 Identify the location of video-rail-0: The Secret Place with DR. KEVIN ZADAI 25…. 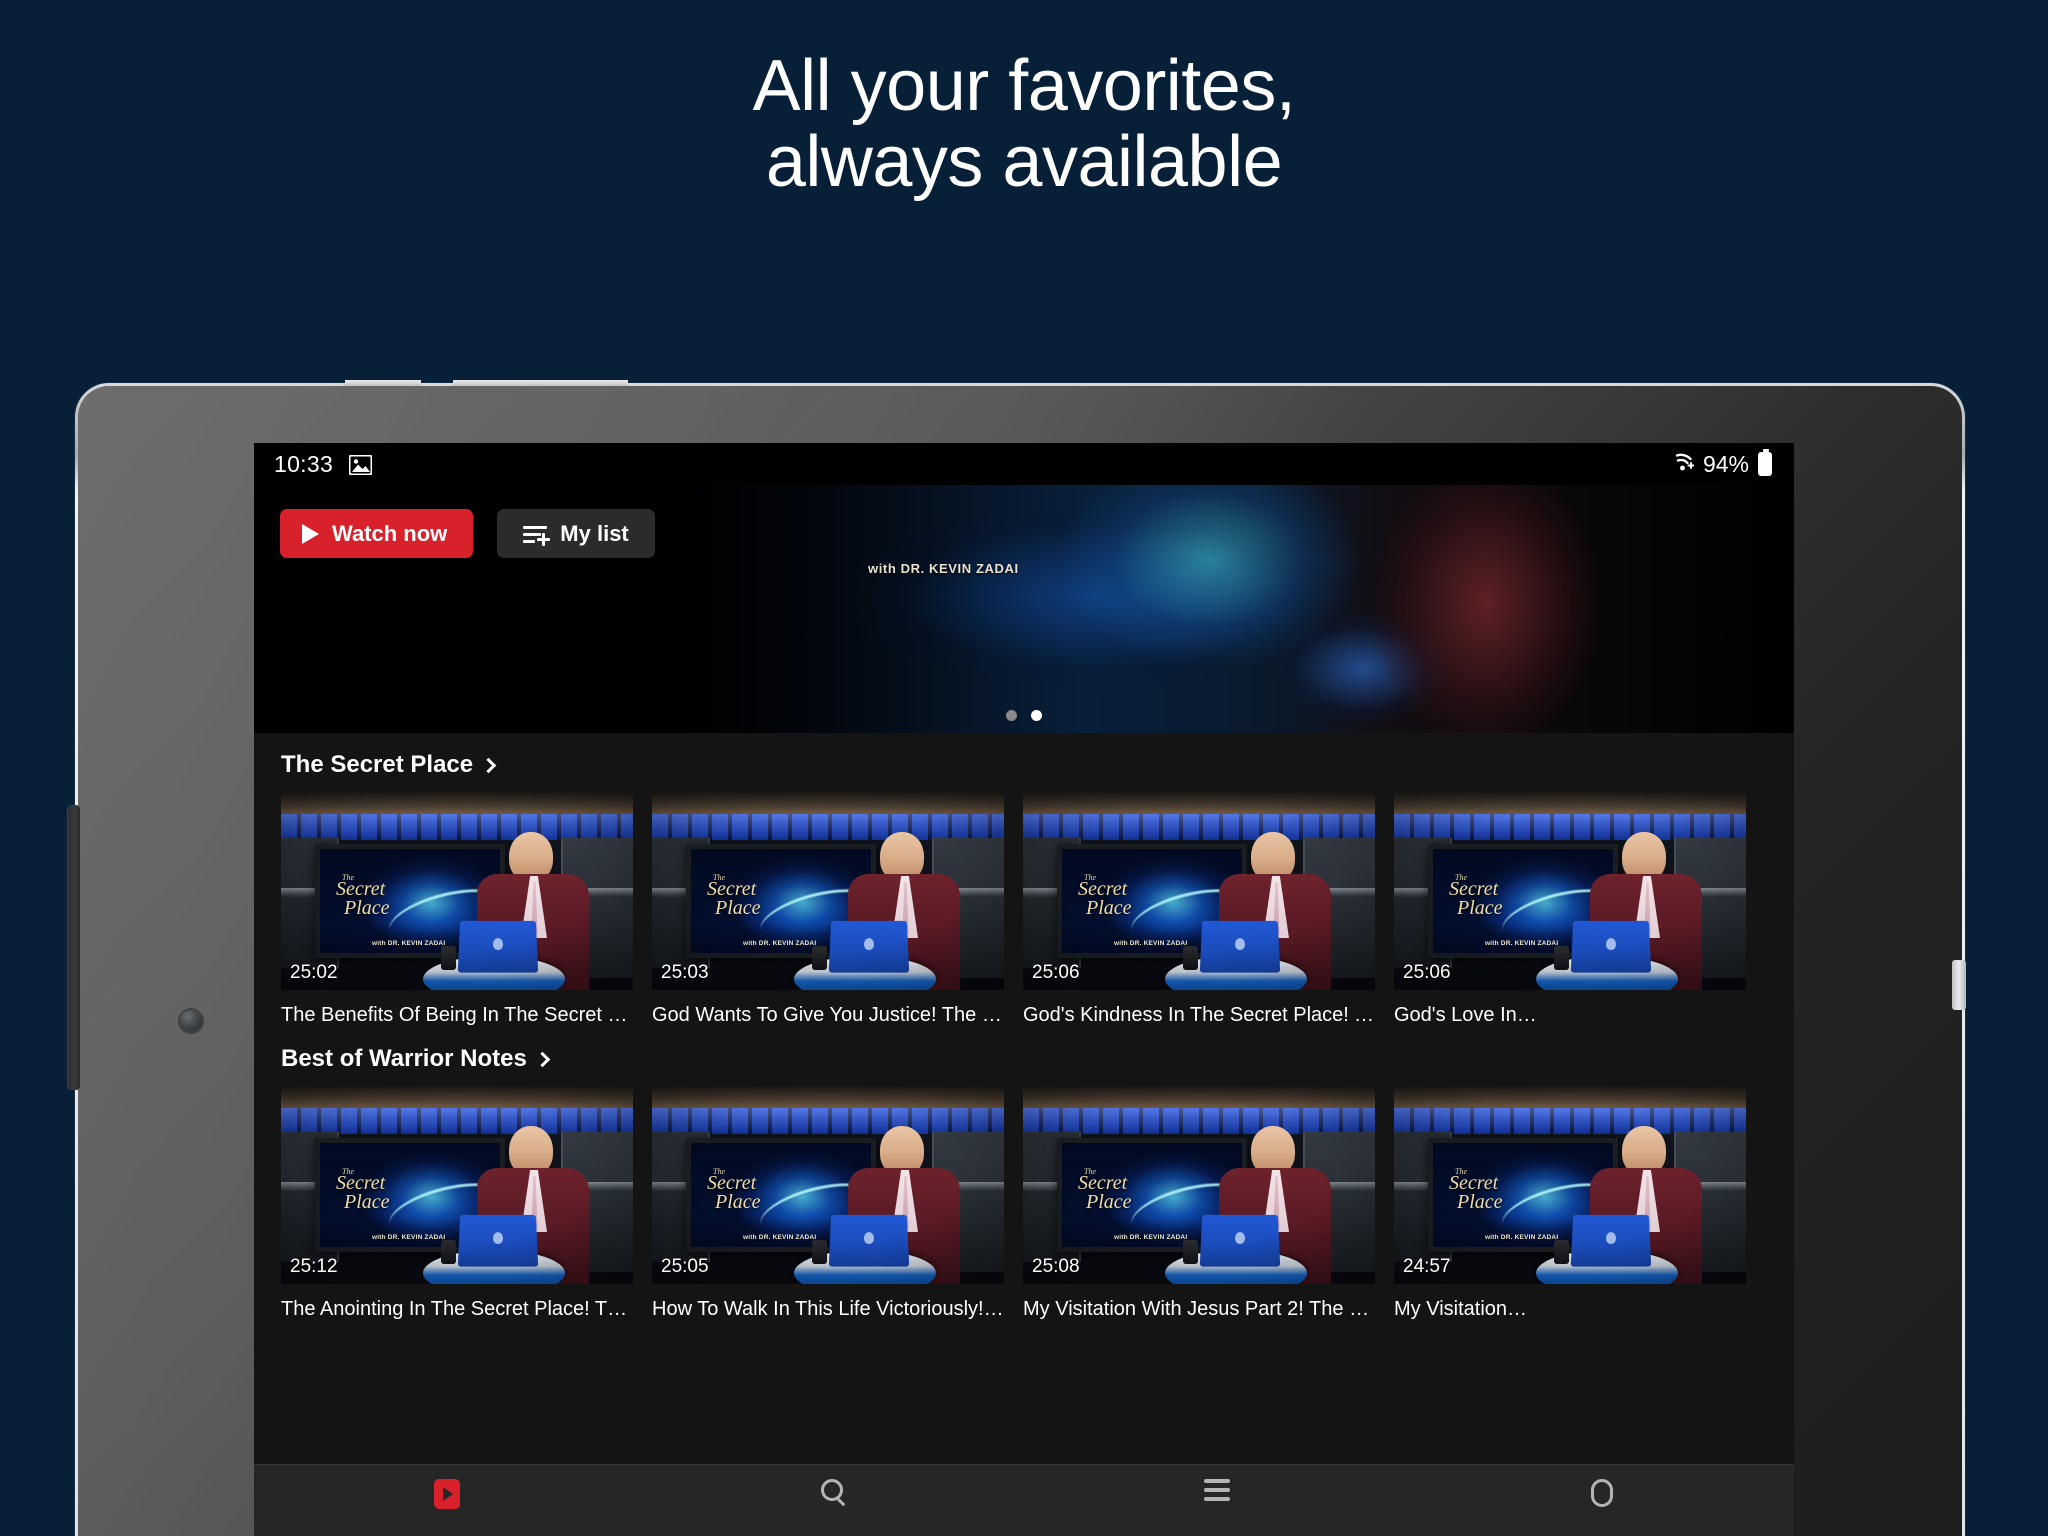
(1024, 909).